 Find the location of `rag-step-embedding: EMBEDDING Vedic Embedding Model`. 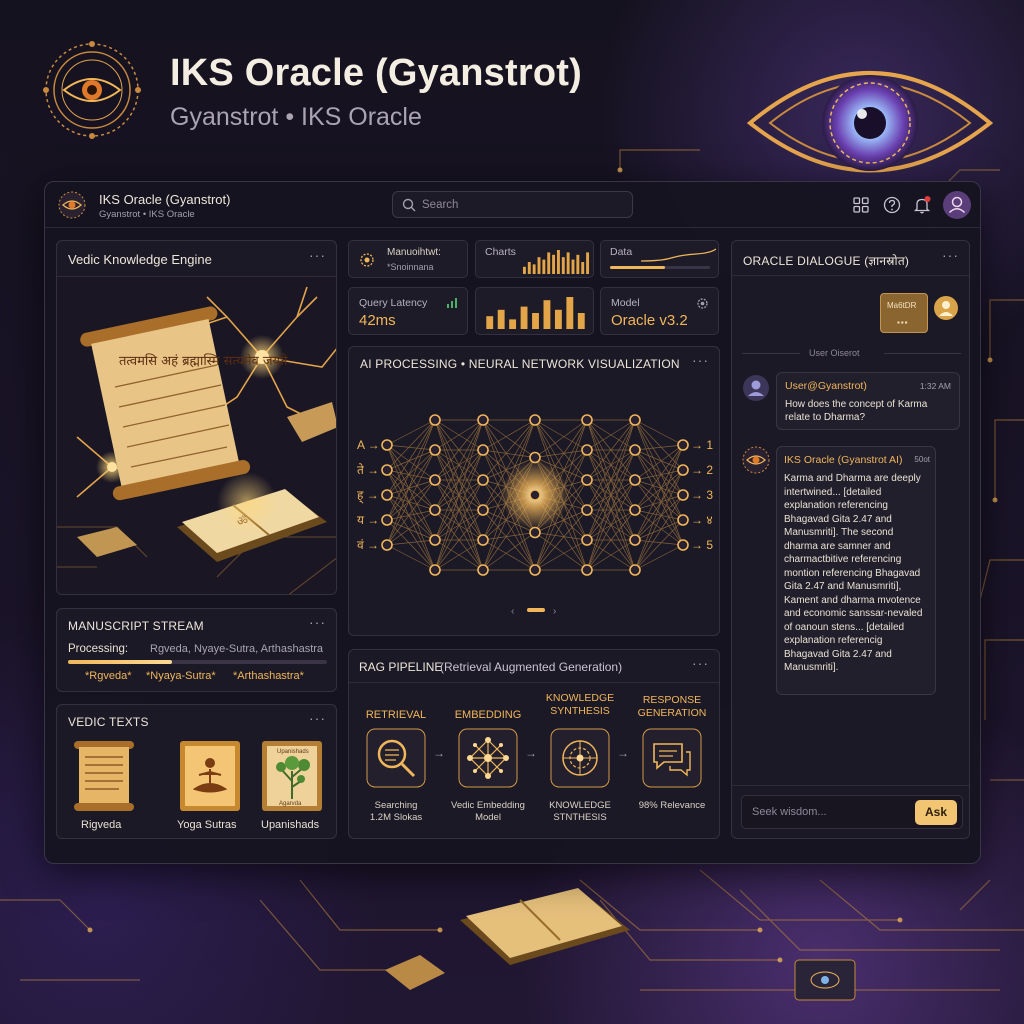

rag-step-embedding: EMBEDDING Vedic Embedding Model is located at coordinates (488, 762).